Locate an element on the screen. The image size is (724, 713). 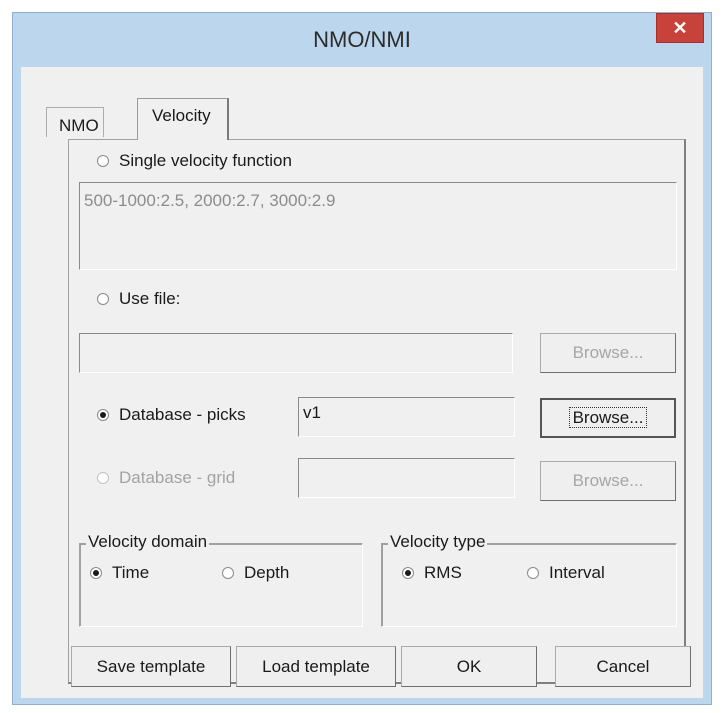
save-template-label: Save template is located at coordinates (151, 666).